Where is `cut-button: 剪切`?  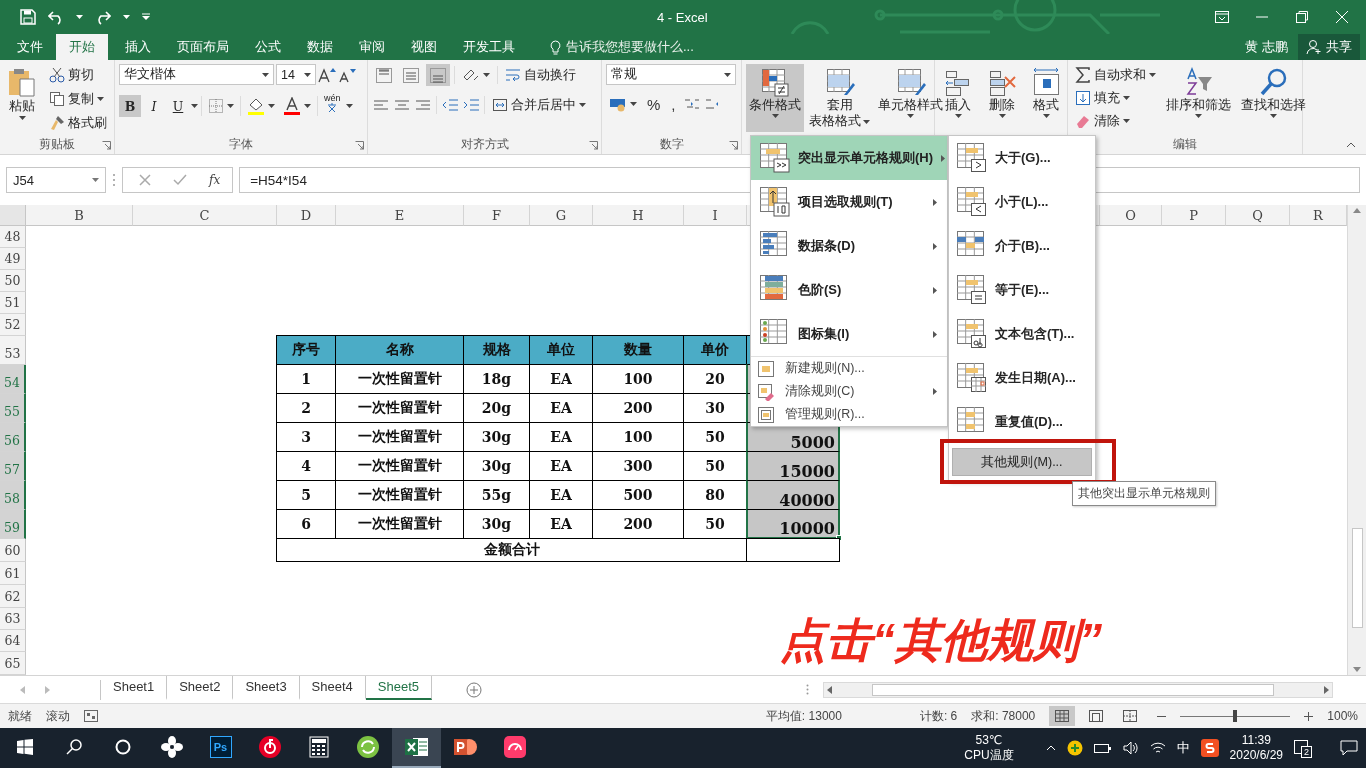 cut-button: 剪切 is located at coordinates (78, 75).